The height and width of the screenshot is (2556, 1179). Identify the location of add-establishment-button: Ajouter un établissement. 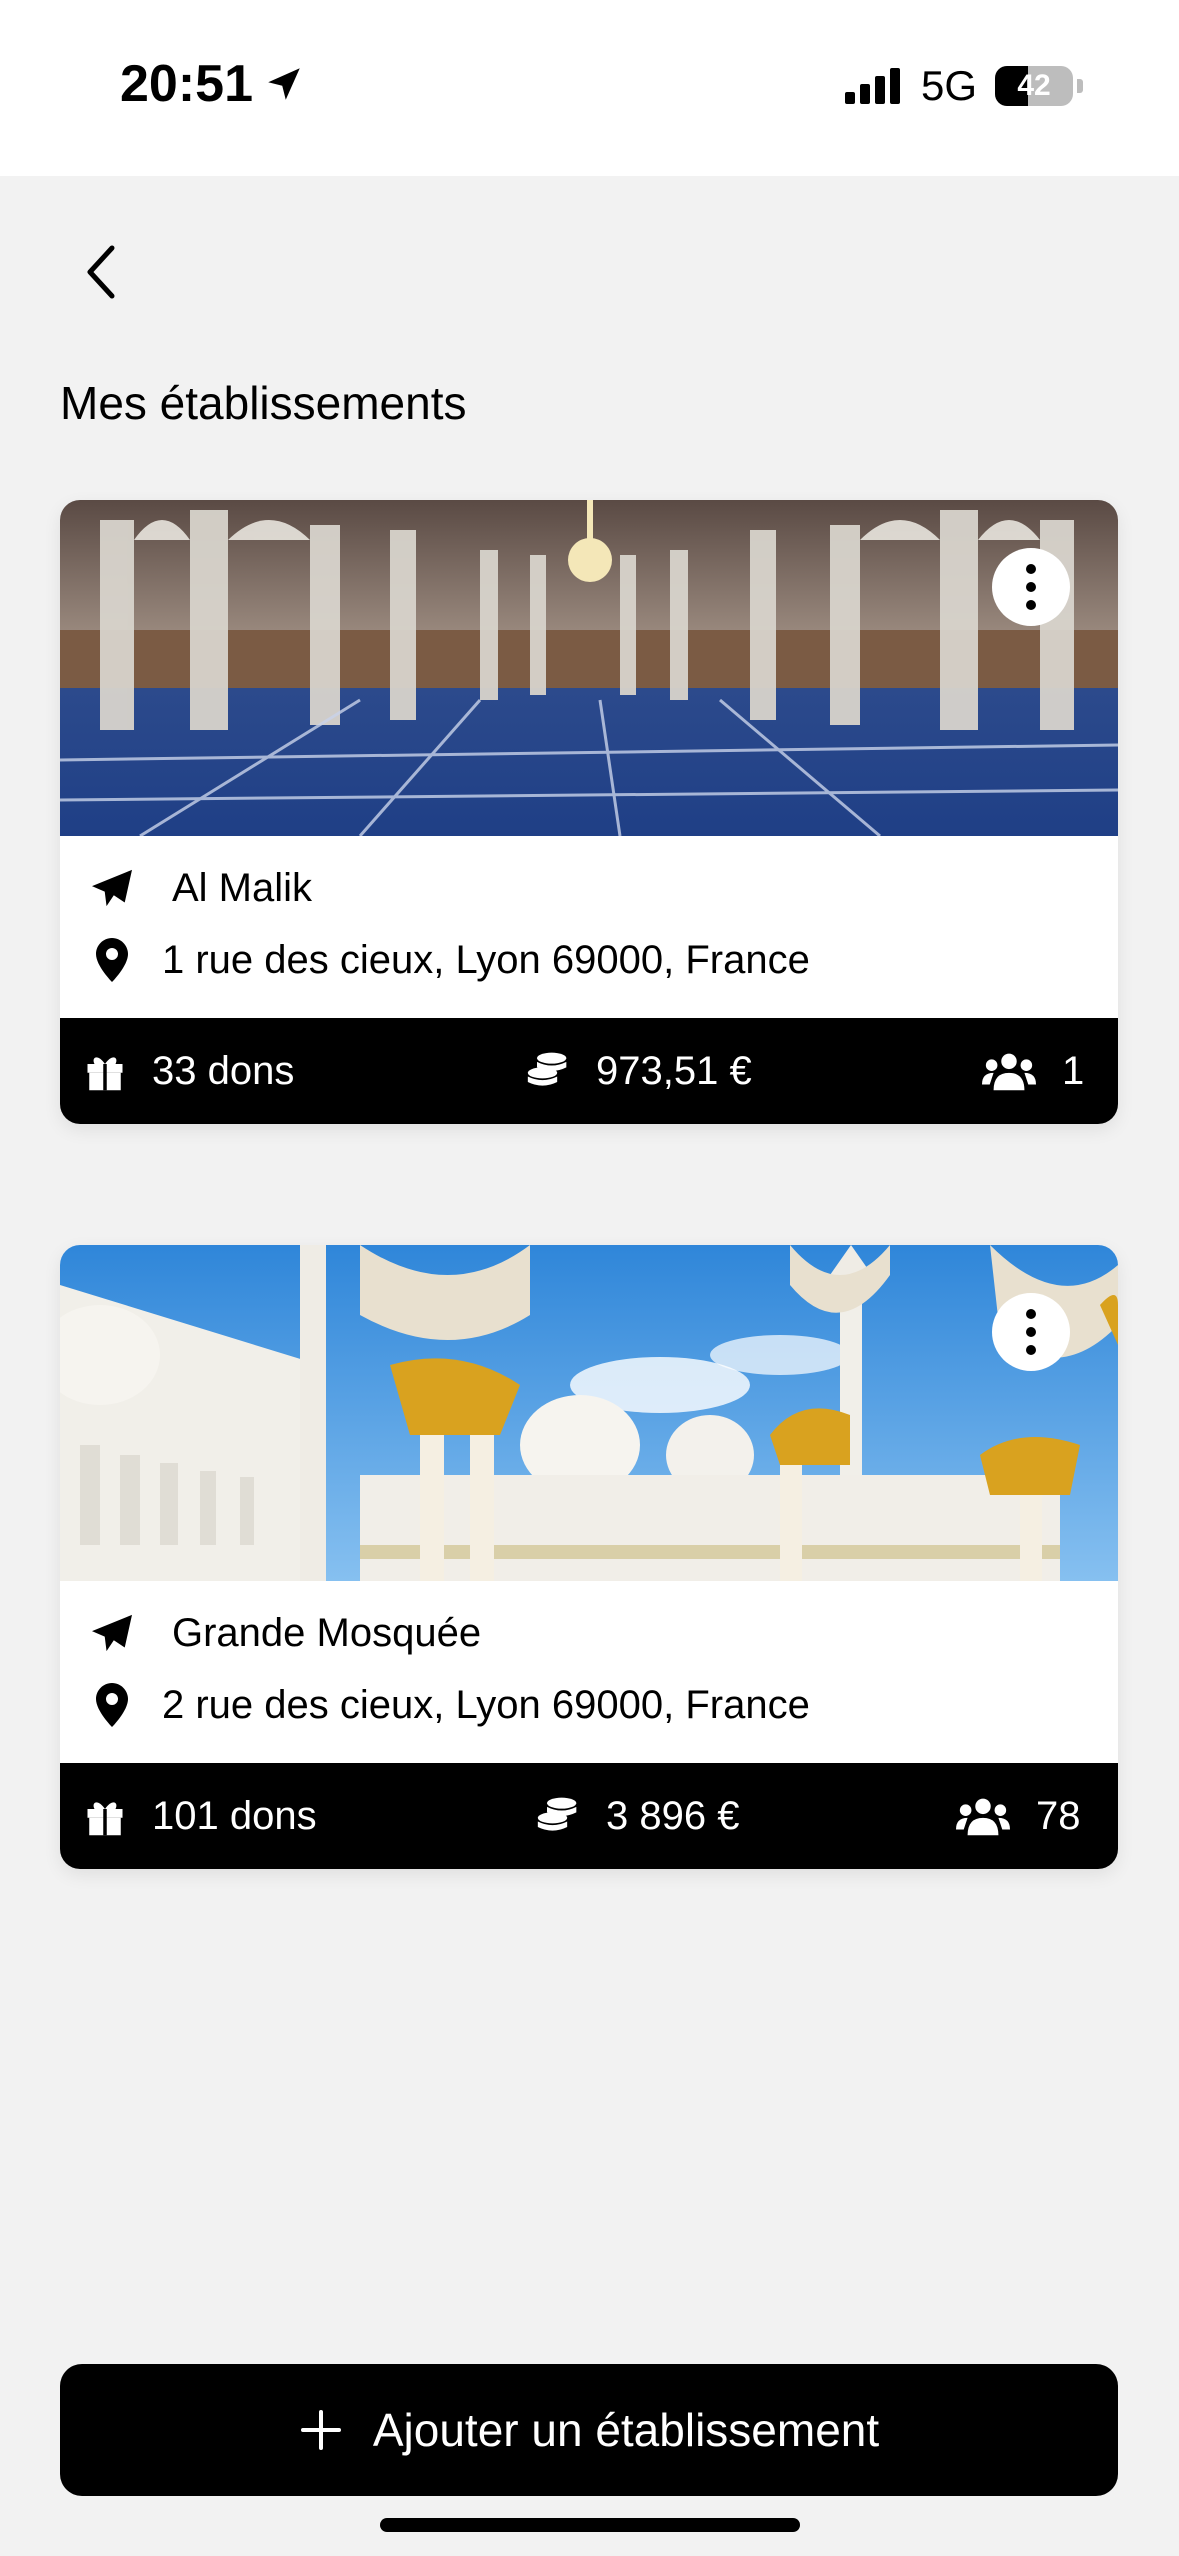
(589, 2430).